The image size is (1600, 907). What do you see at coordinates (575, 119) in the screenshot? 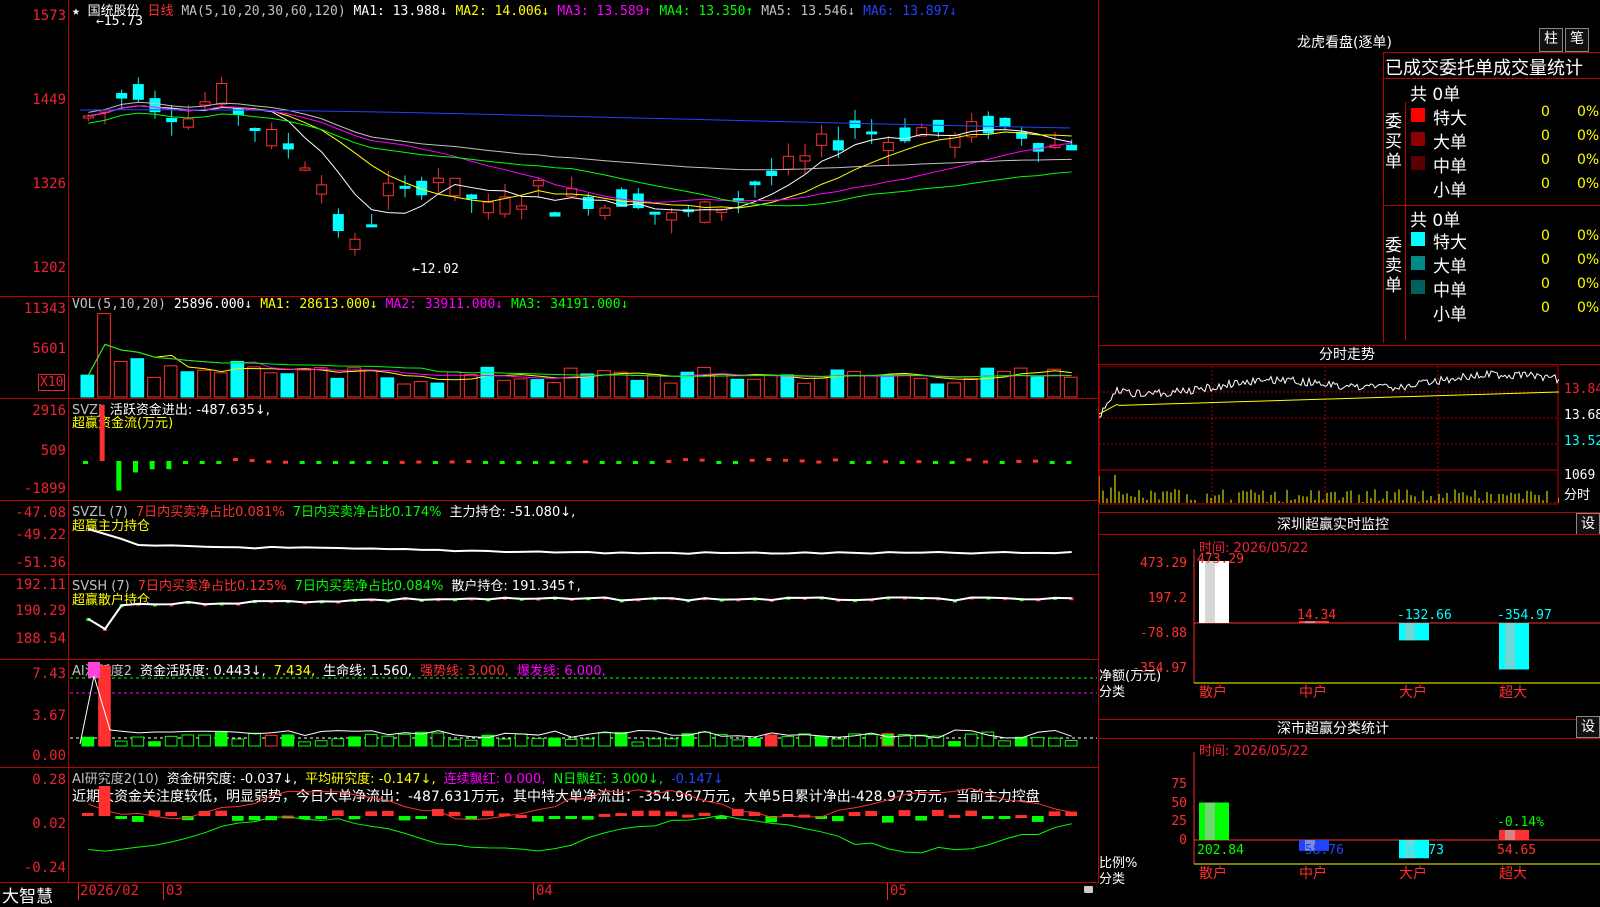
I see `ma-line` at bounding box center [575, 119].